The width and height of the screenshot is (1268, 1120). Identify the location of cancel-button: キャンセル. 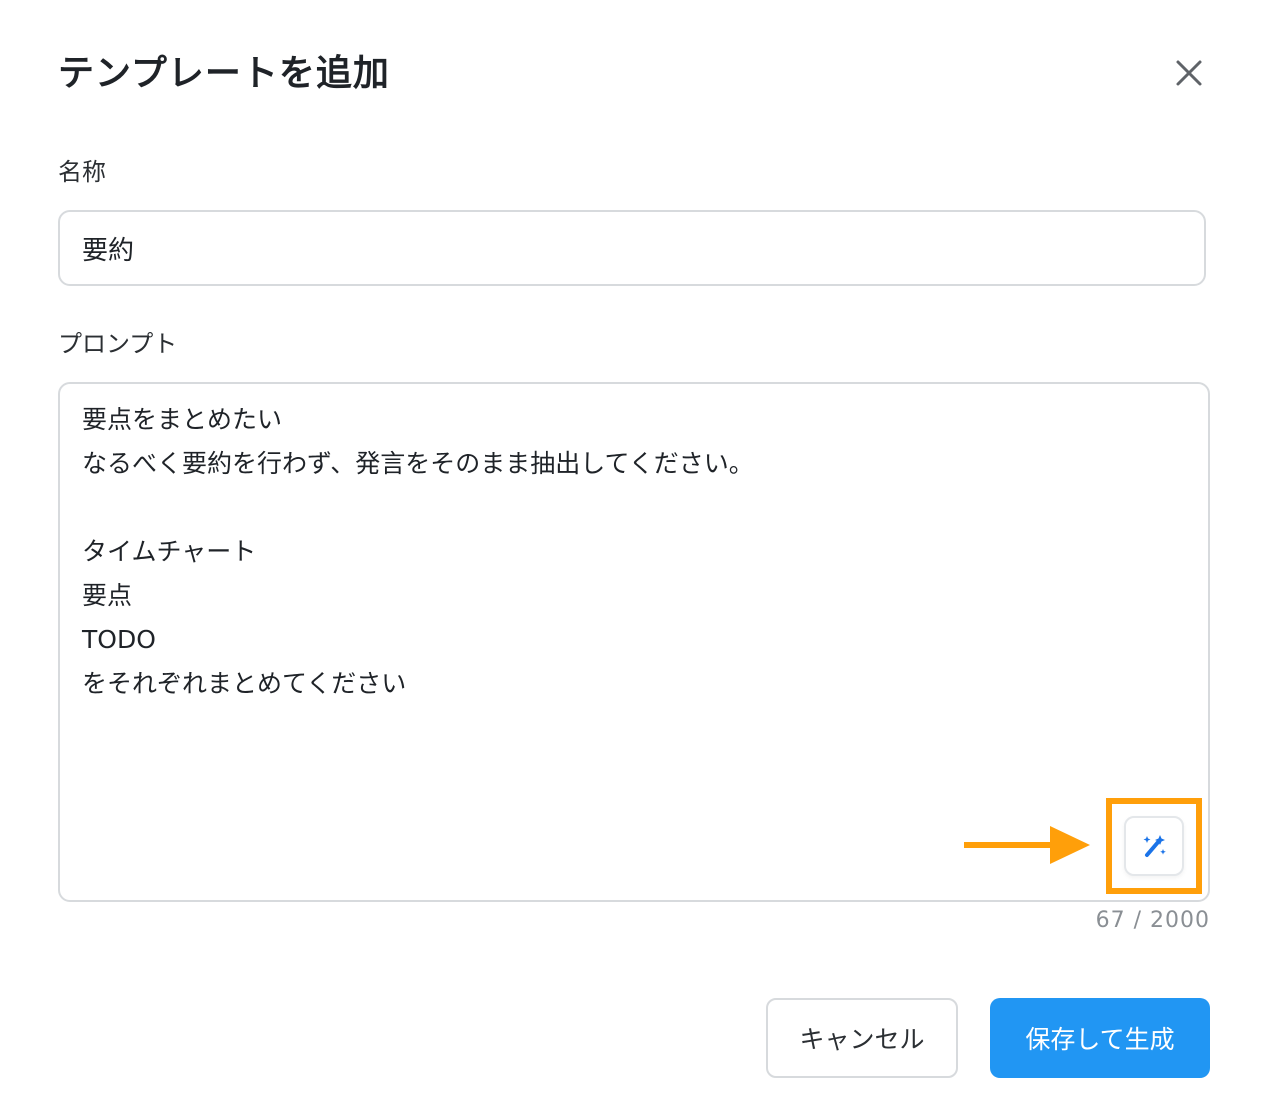
(862, 1038).